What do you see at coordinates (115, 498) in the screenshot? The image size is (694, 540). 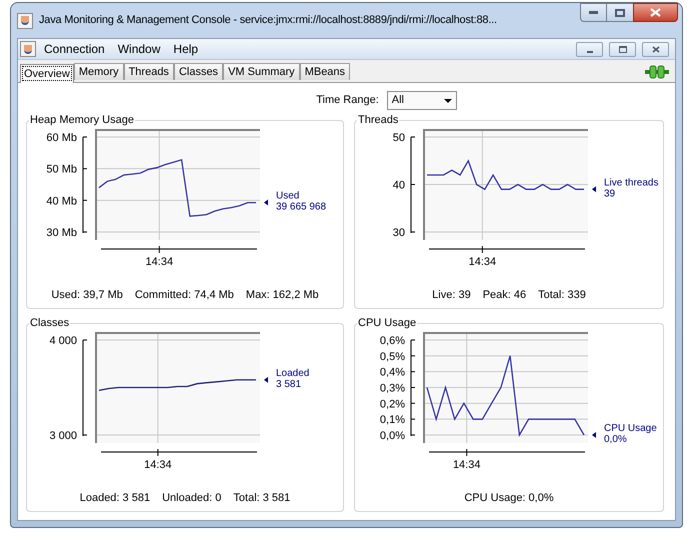 I see `stat-text: Loaded: 3 581` at bounding box center [115, 498].